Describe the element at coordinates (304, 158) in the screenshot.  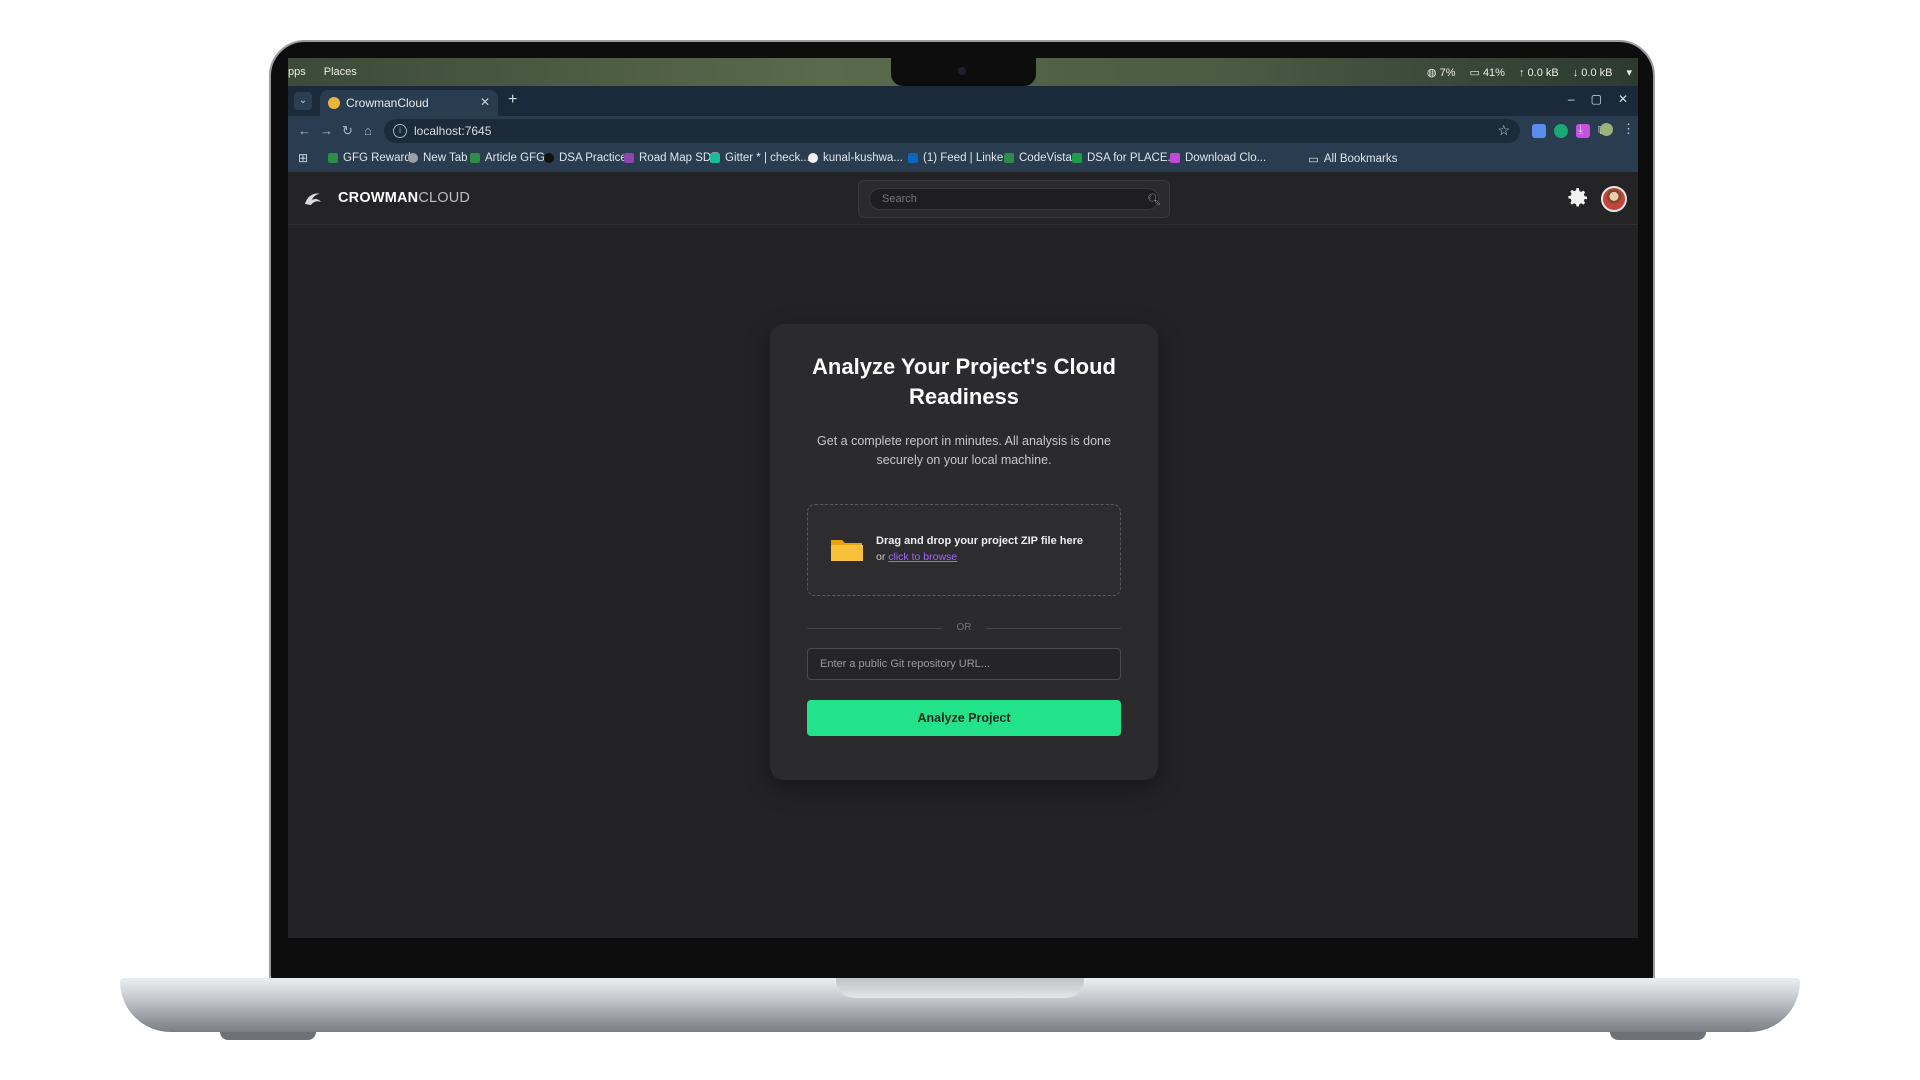
I see `apps-grid-icon: ⊞` at that location.